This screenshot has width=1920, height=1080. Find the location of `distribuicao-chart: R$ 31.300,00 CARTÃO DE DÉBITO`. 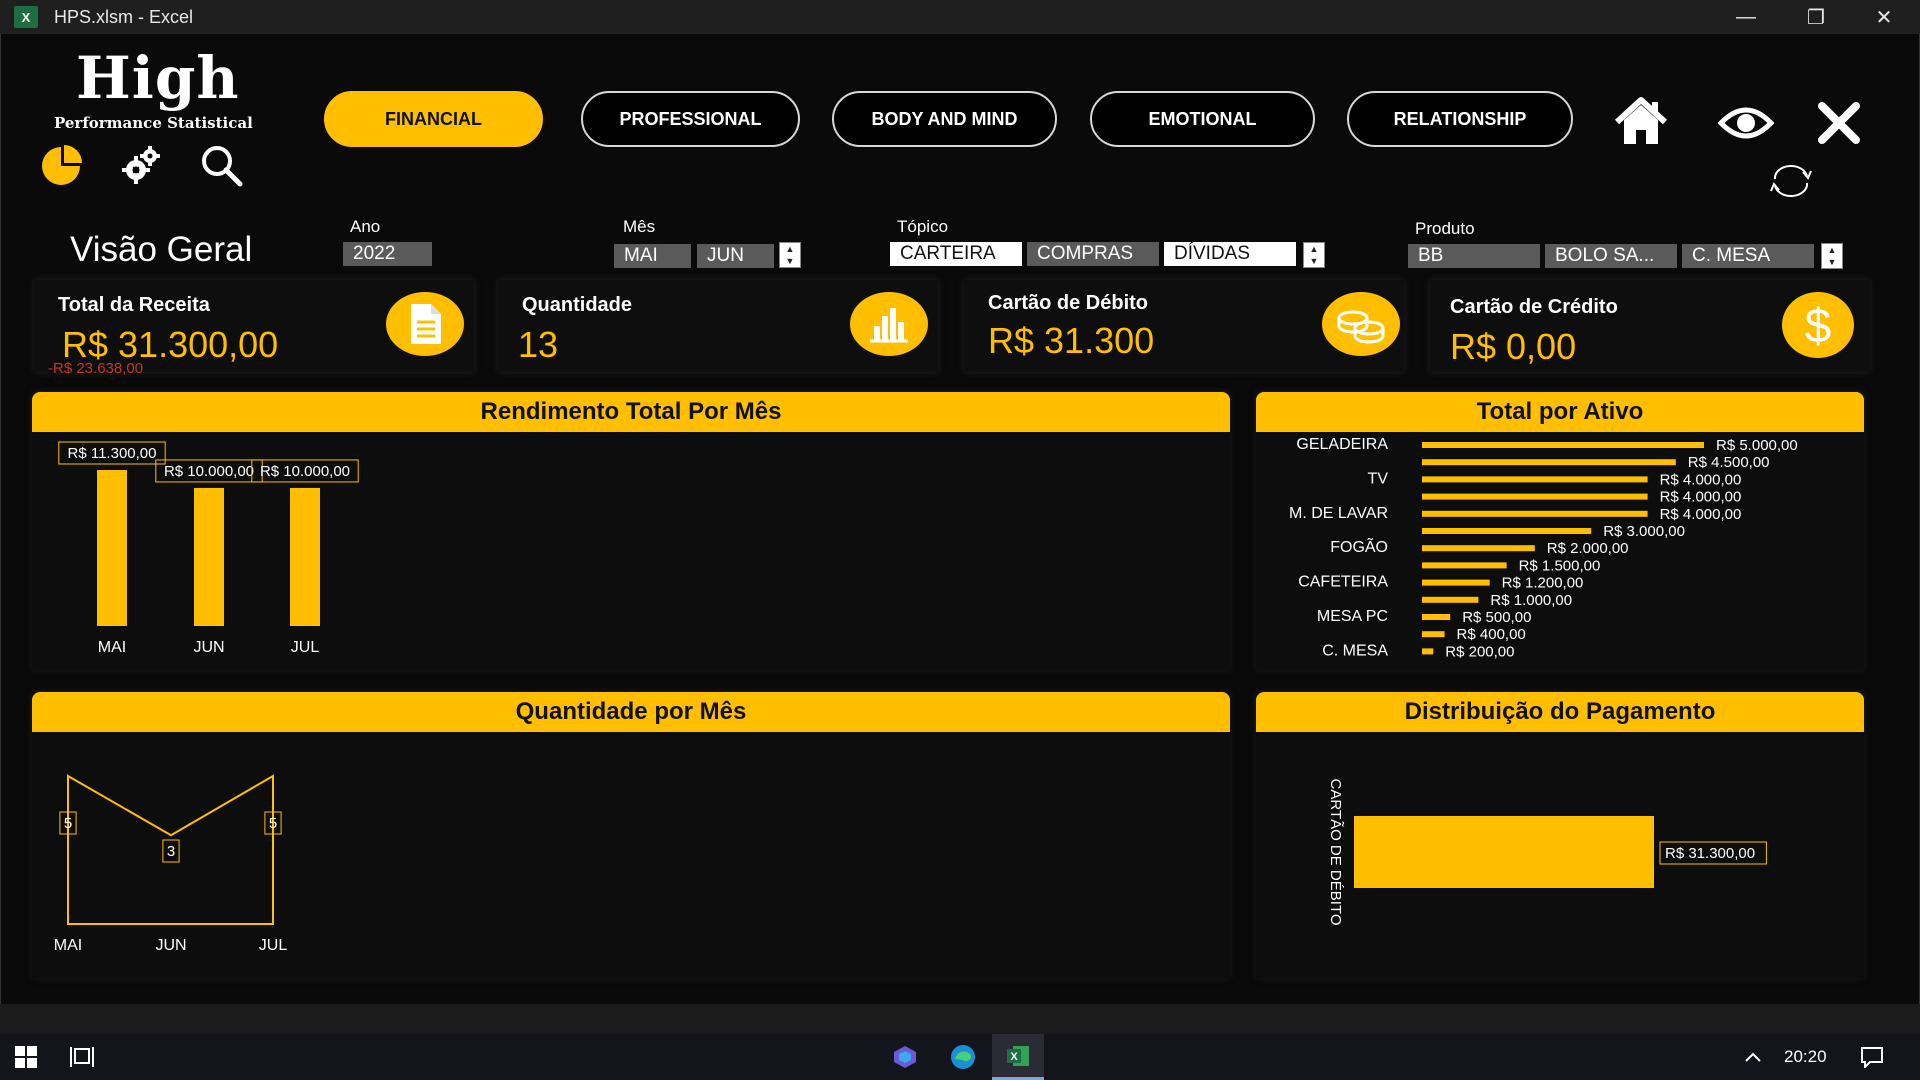

distribuicao-chart: R$ 31.300,00 CARTÃO DE DÉBITO is located at coordinates (1547, 852).